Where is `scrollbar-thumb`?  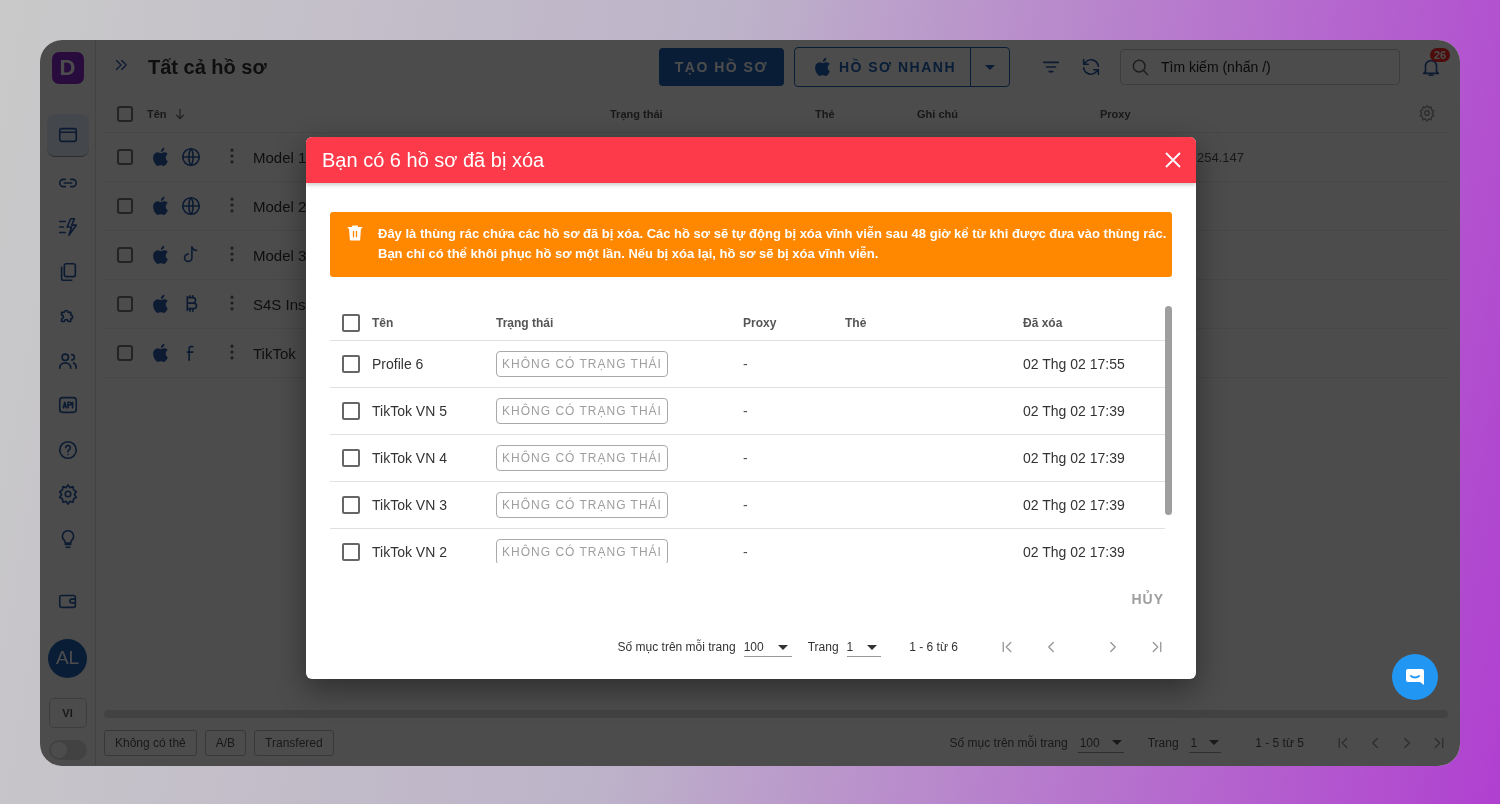 scrollbar-thumb is located at coordinates (1168, 410).